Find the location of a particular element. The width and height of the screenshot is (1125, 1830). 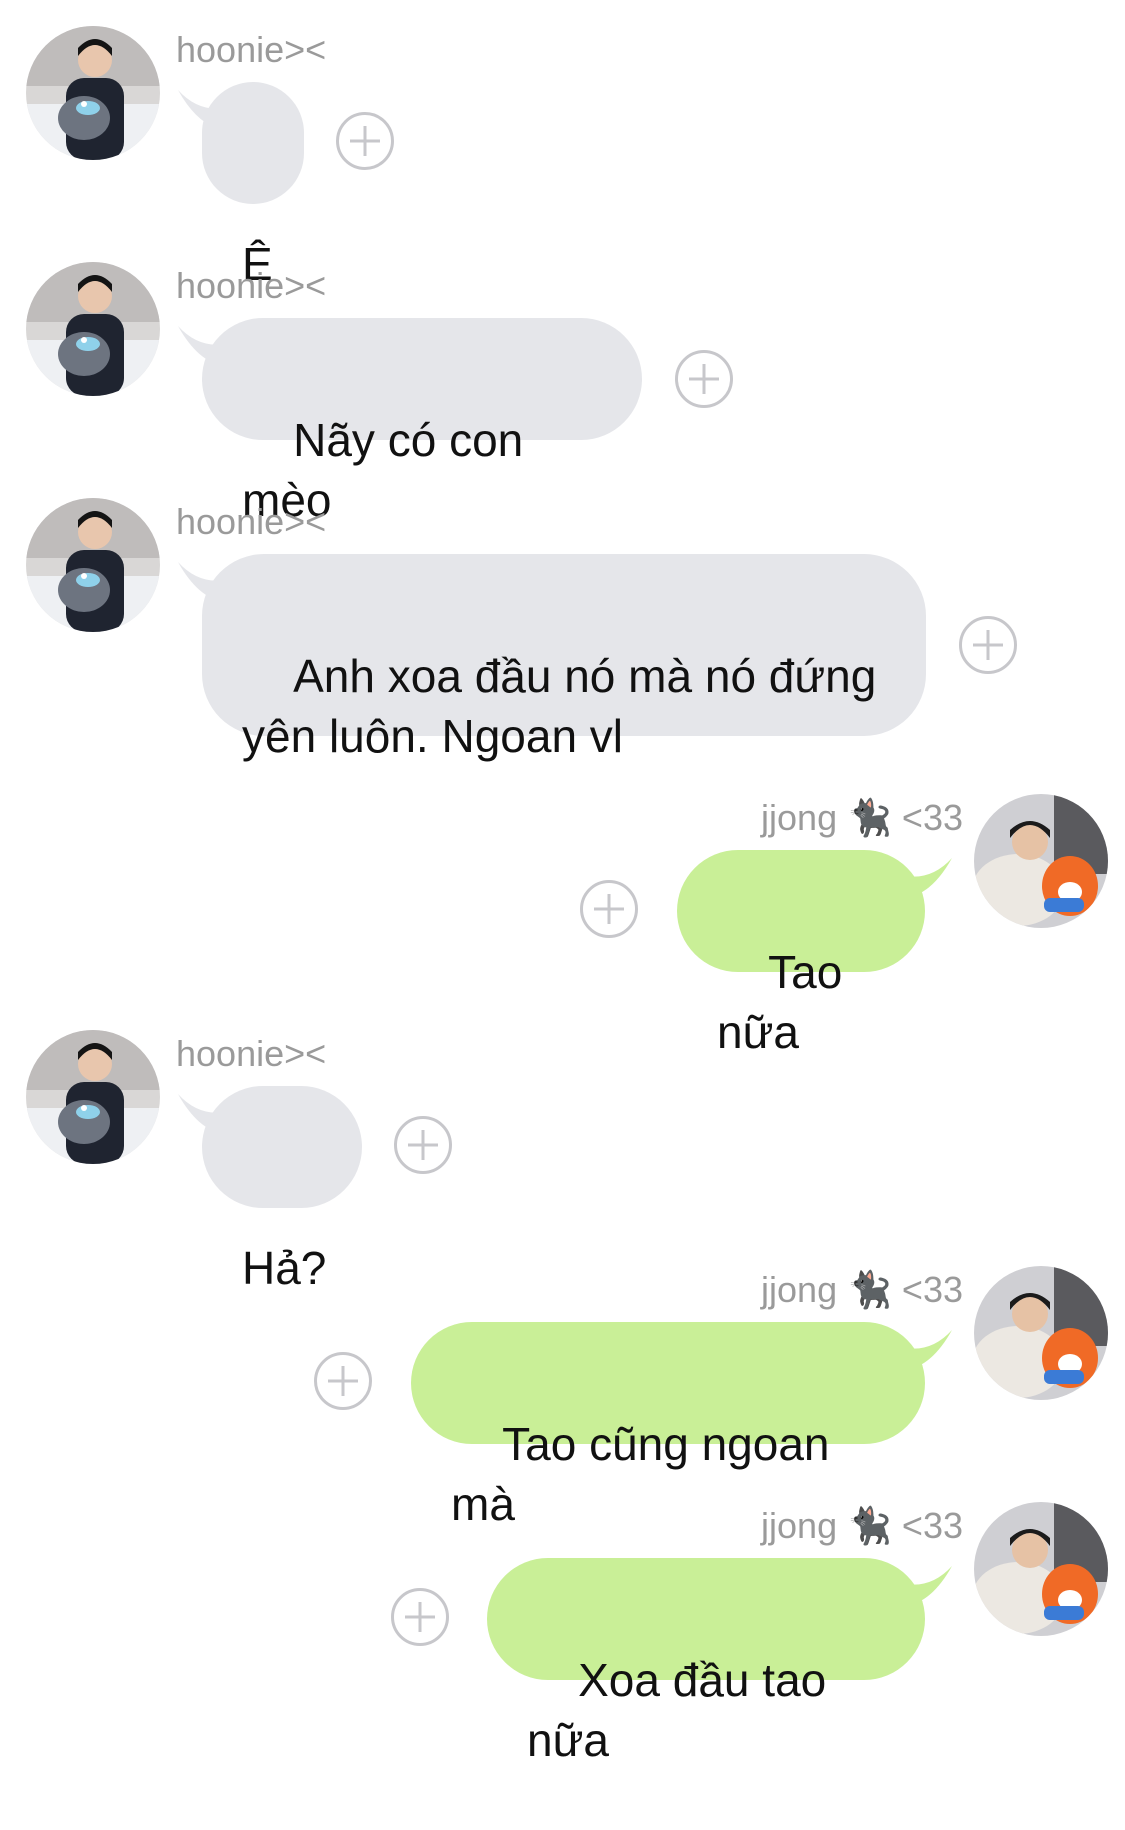

message-text: Xoa đầu tao nữa is located at coordinates (683, 1710).